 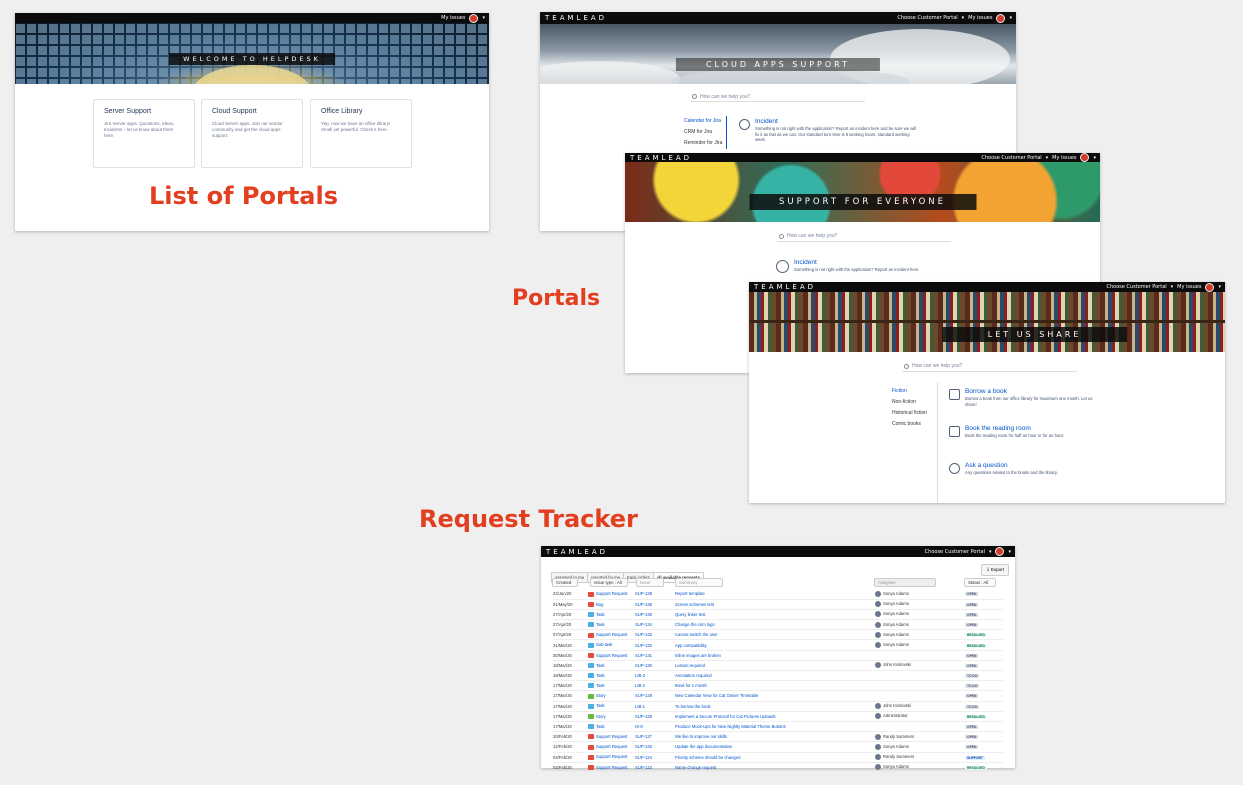 What do you see at coordinates (775, 706) in the screenshot?
I see `summary-cell: To borrow the book` at bounding box center [775, 706].